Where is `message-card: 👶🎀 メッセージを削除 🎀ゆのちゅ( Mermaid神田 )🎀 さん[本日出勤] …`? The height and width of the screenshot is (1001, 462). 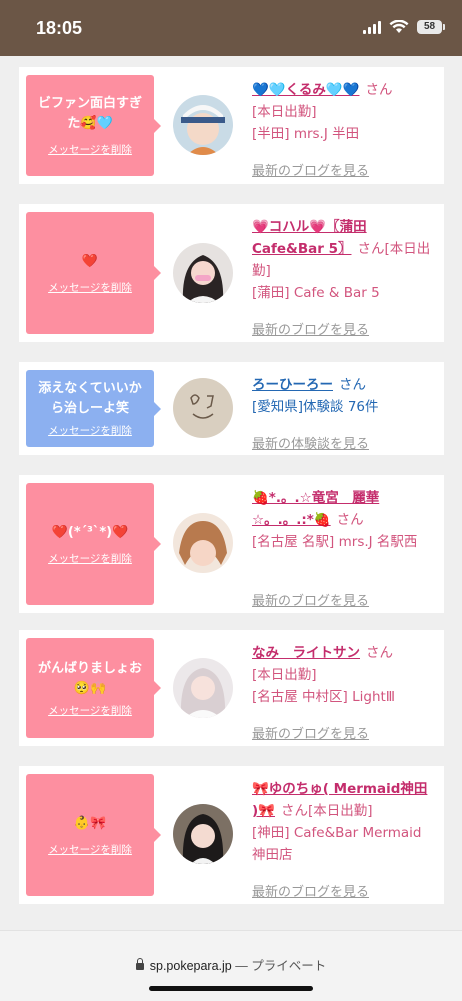 message-card: 👶🎀 メッセージを削除 🎀ゆのちゅ( Mermaid神田 )🎀 さん[本日出勤] … is located at coordinates (231, 835).